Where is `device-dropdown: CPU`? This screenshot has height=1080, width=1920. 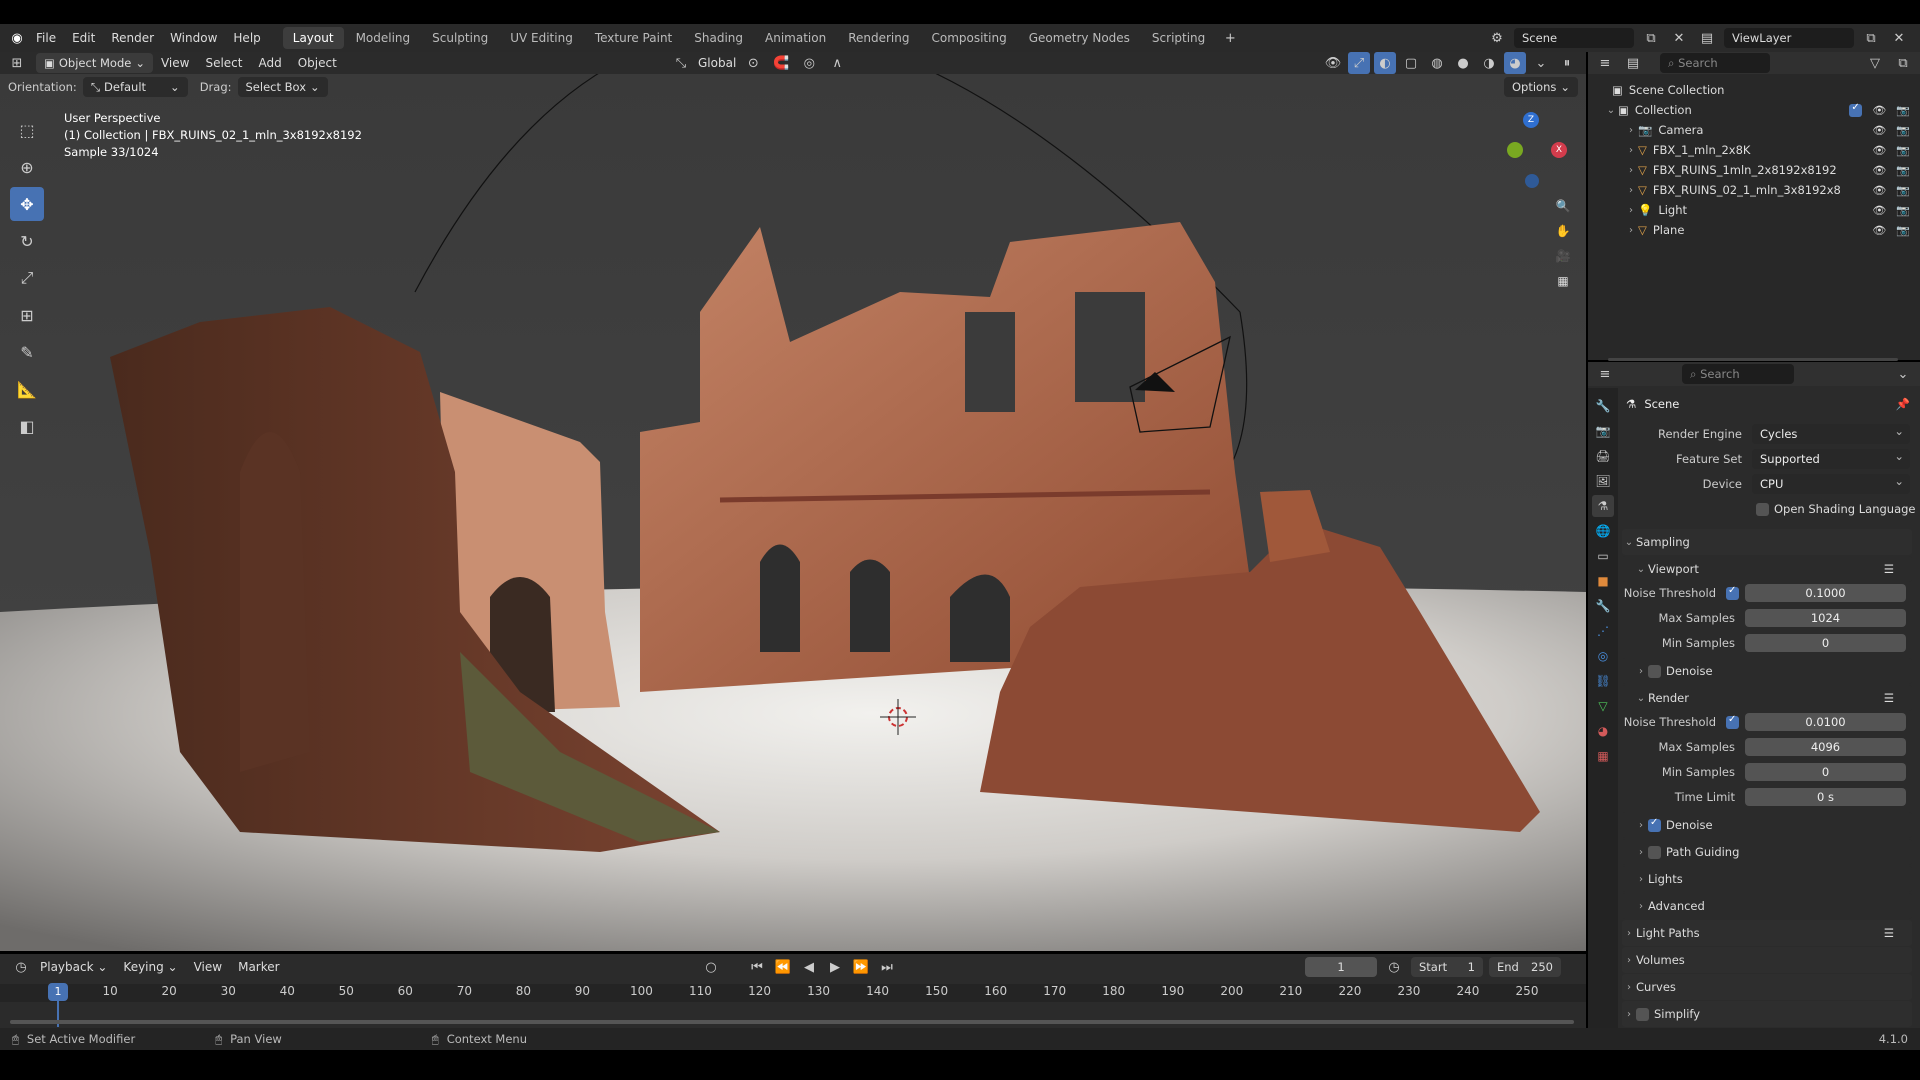 device-dropdown: CPU is located at coordinates (1831, 482).